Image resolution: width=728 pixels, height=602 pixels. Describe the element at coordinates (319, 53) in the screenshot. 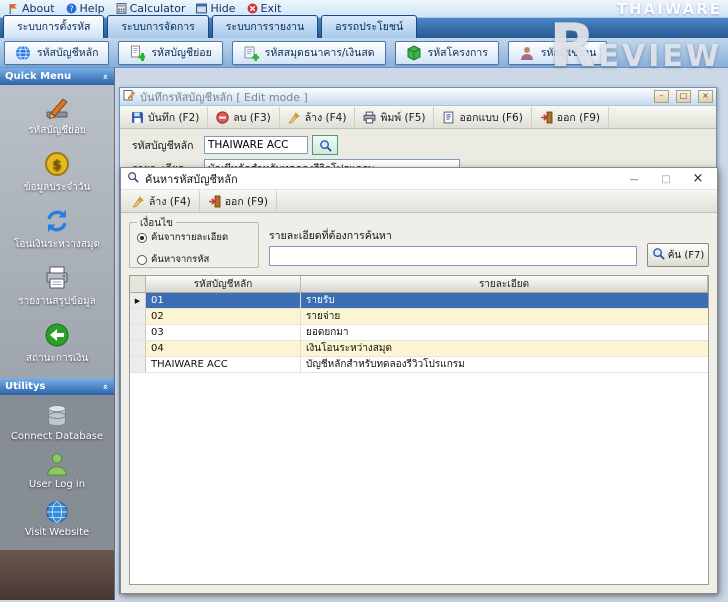

I see `toolbar-button-label: รหัสสมุดธนาคาร/เงินสด` at that location.